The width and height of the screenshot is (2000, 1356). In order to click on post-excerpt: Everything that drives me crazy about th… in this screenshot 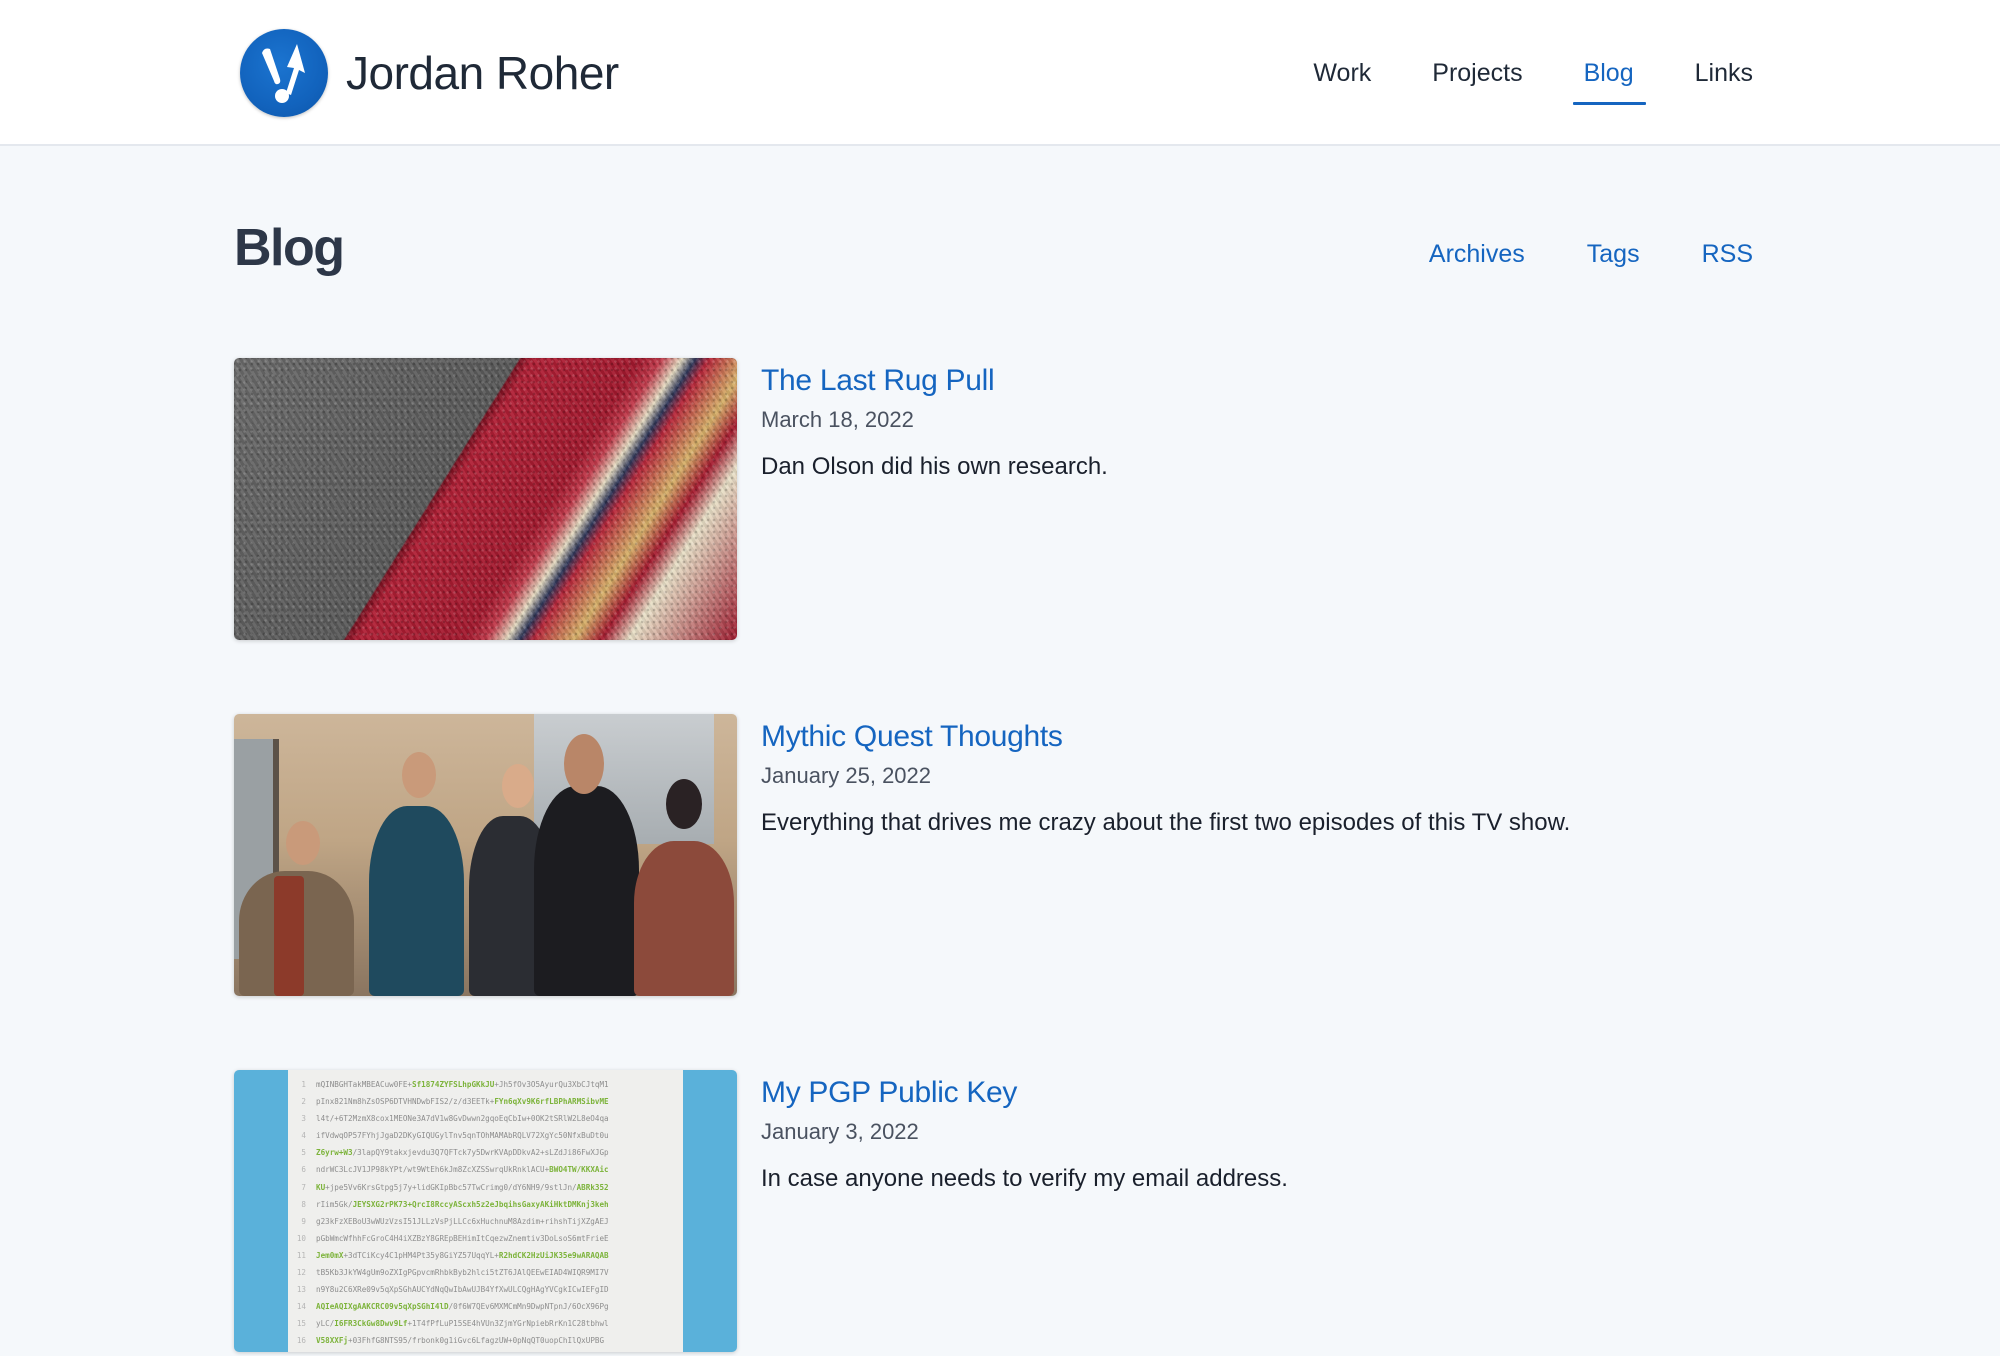, I will do `click(1166, 822)`.